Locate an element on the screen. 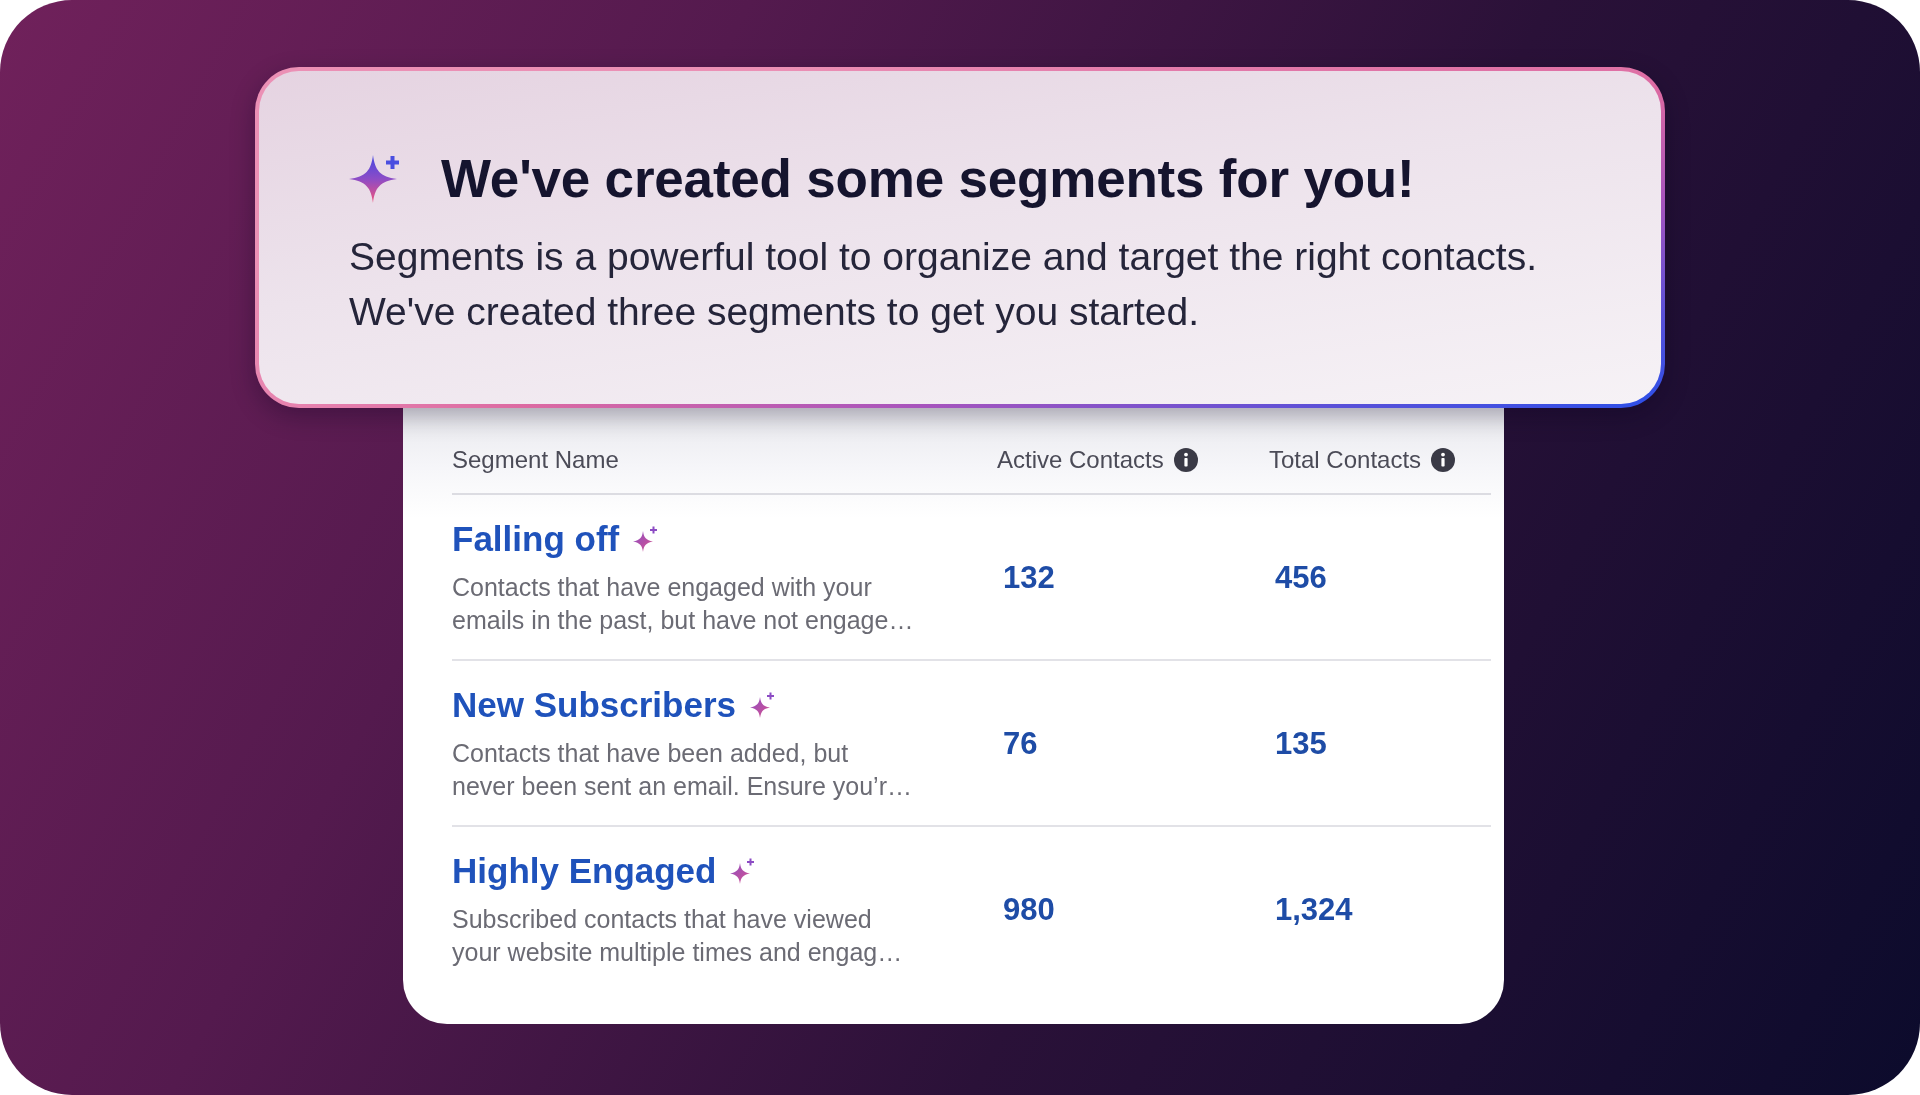 This screenshot has height=1095, width=1920. segment-link: Falling off is located at coordinates (536, 539).